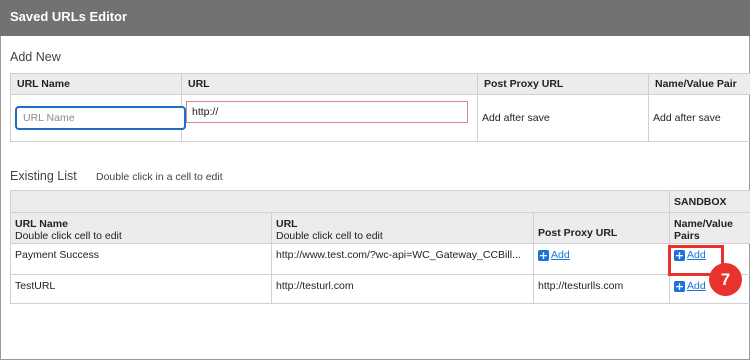 The height and width of the screenshot is (360, 750). Describe the element at coordinates (578, 232) in the screenshot. I see `column-title: Post Proxy URL` at that location.